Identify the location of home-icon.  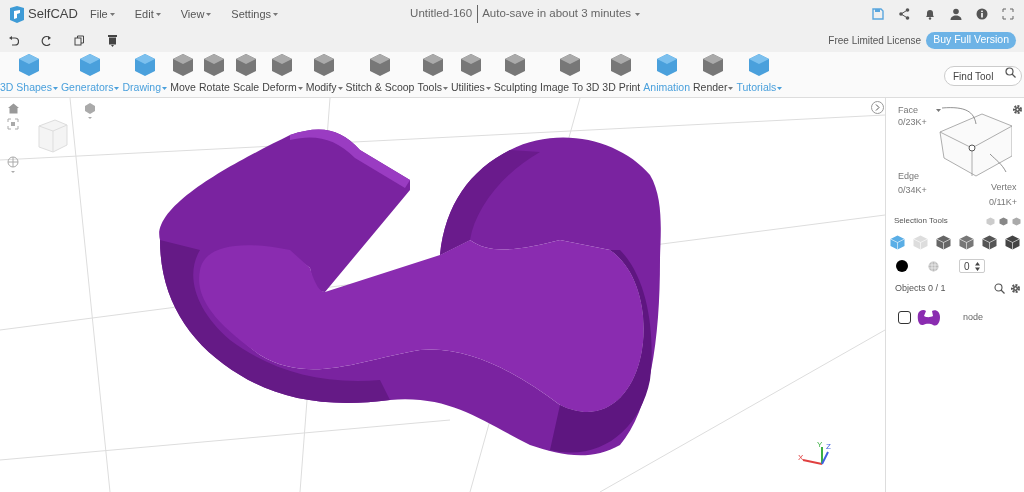
(13, 108).